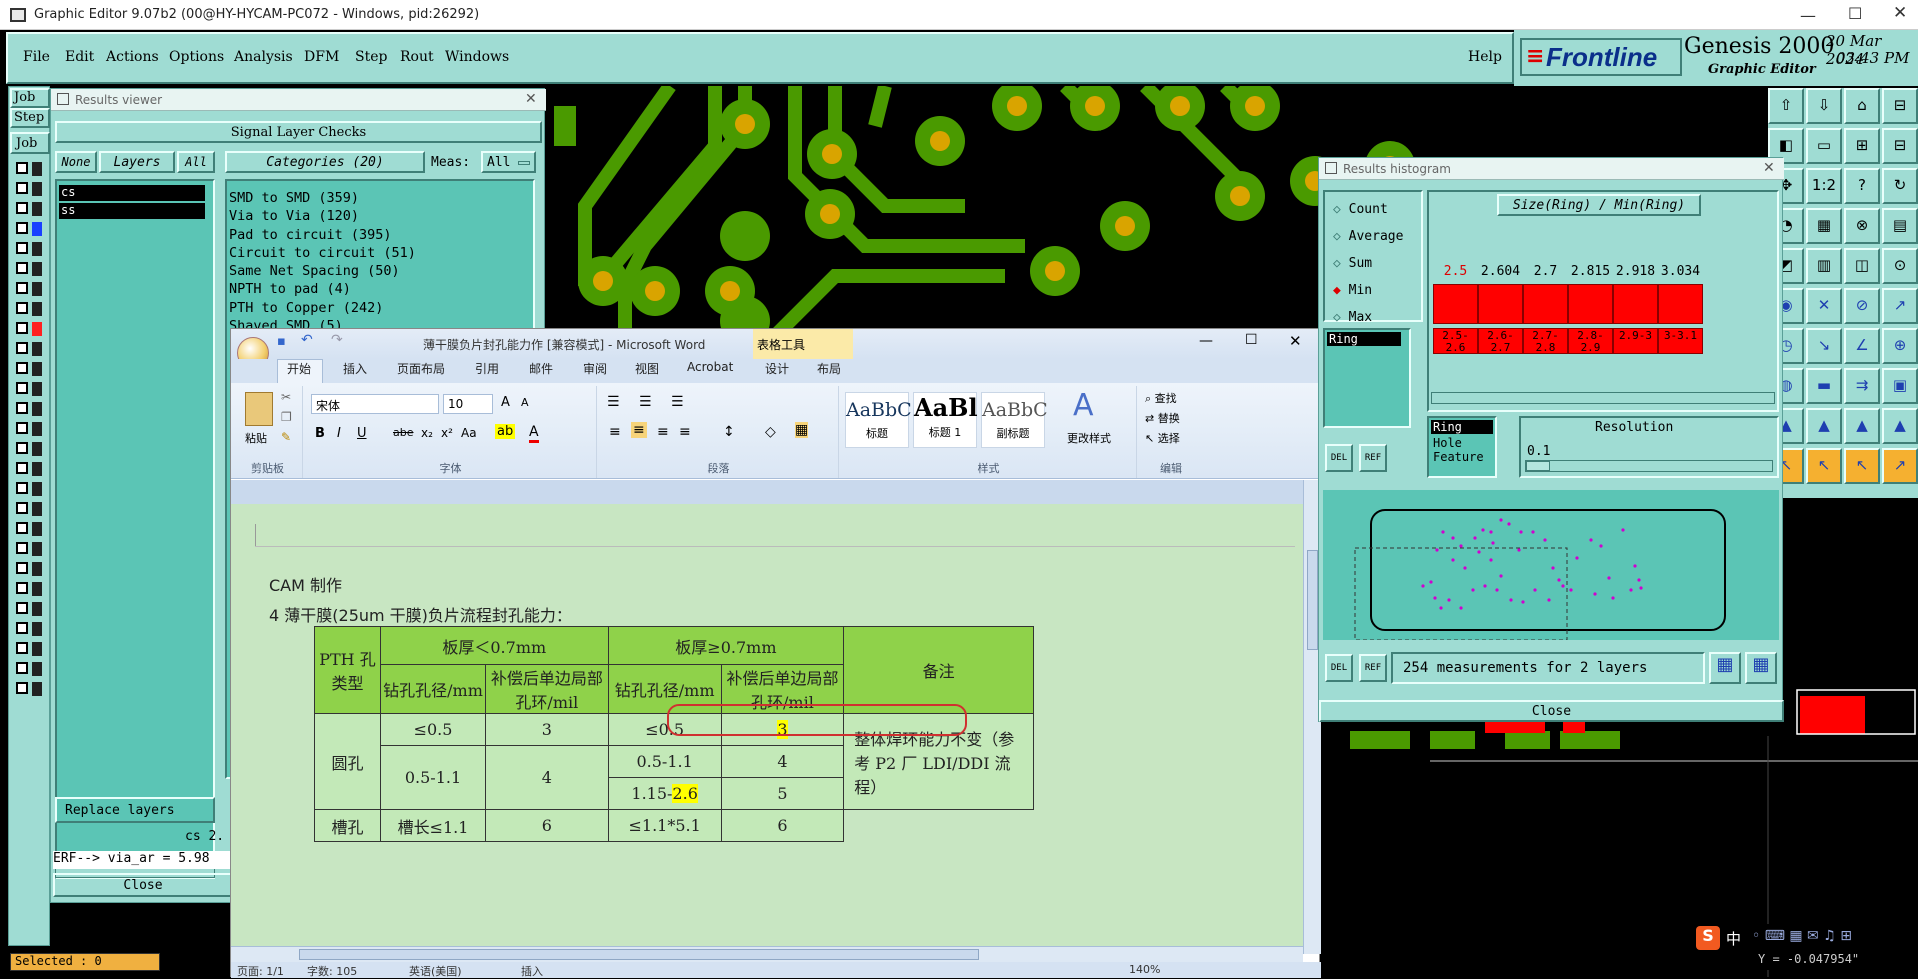  What do you see at coordinates (1900, 346) in the screenshot?
I see `palette-tool-icon: ⊕` at bounding box center [1900, 346].